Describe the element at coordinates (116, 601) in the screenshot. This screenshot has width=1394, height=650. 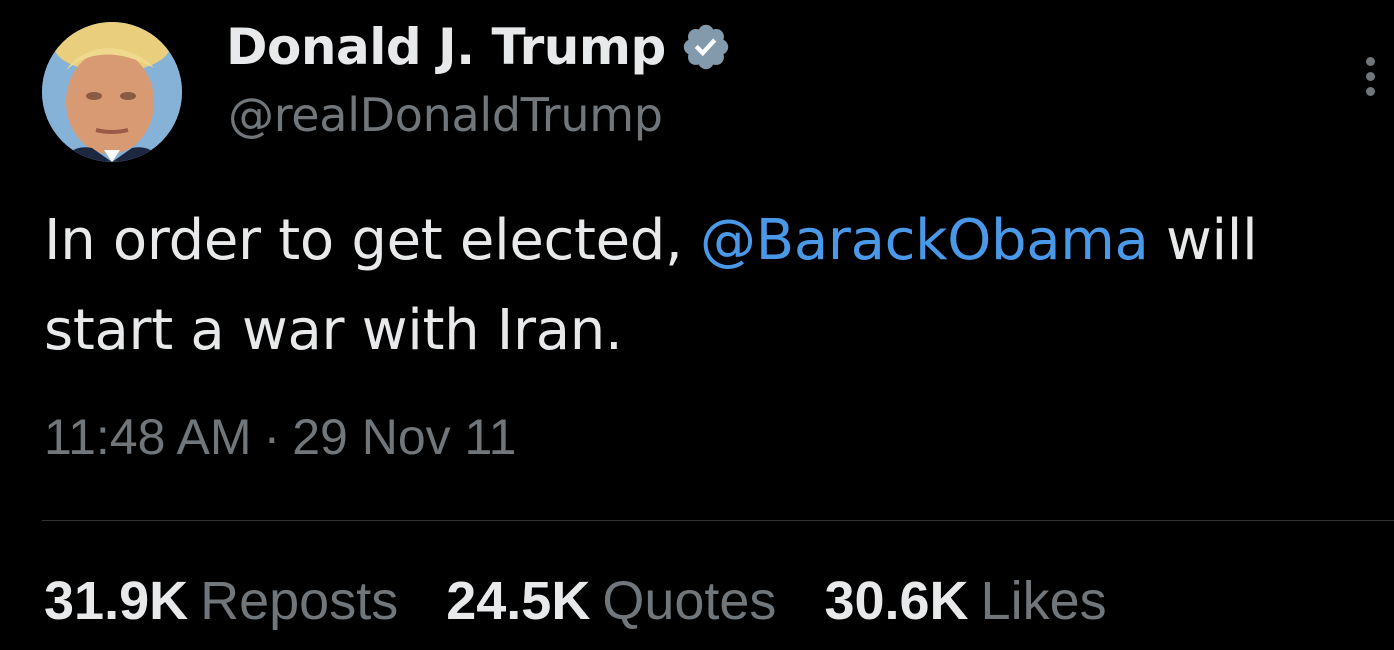
I see `reposts-count: 31.9K` at that location.